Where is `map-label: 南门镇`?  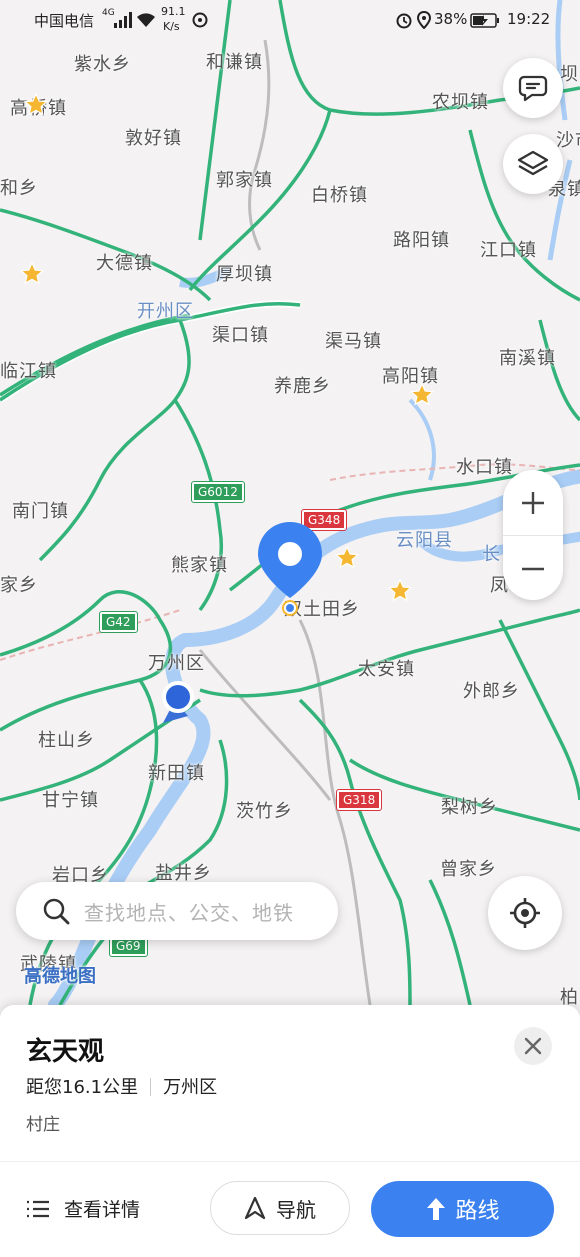 map-label: 南门镇 is located at coordinates (40, 511).